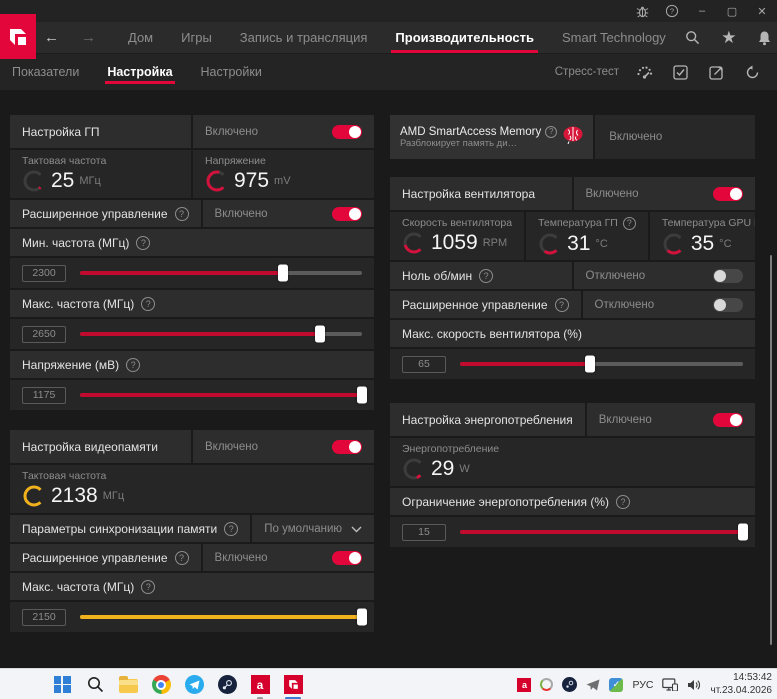 This screenshot has height=699, width=777. Describe the element at coordinates (471, 131) in the screenshot. I see `sam-title: AMD SmartAccess Memory` at that location.